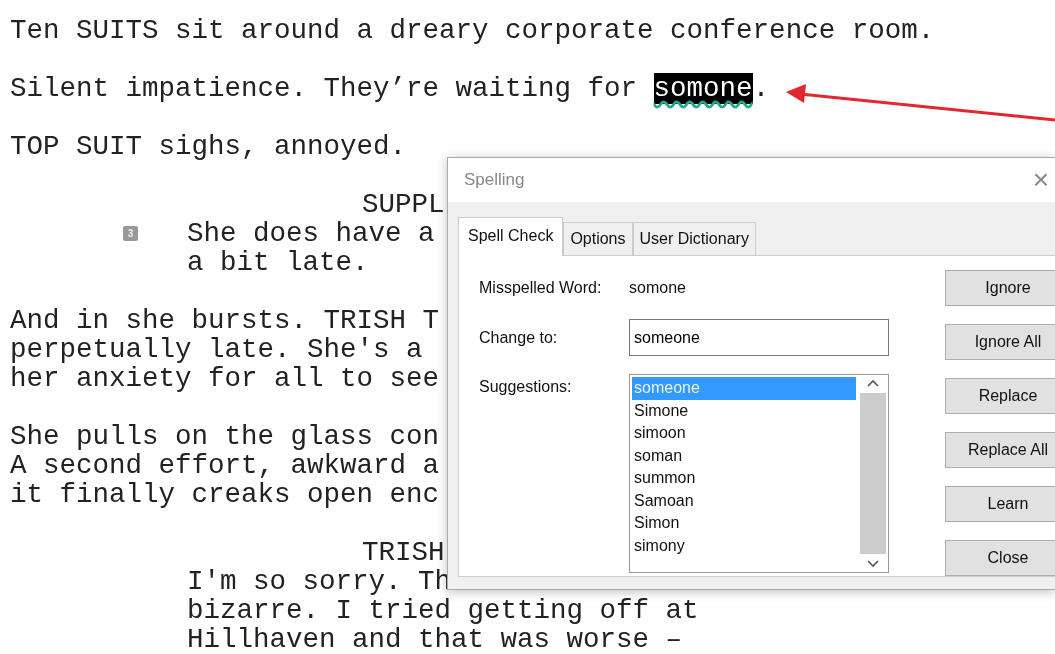 The height and width of the screenshot is (654, 1055). I want to click on dialog-button: Ignore All, so click(1000, 342).